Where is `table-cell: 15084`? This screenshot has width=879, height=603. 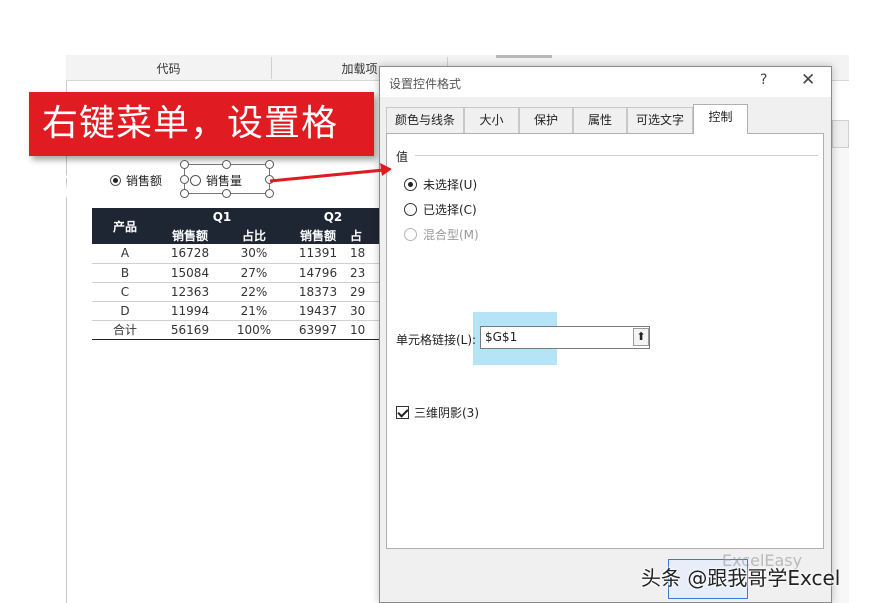 table-cell: 15084 is located at coordinates (190, 273).